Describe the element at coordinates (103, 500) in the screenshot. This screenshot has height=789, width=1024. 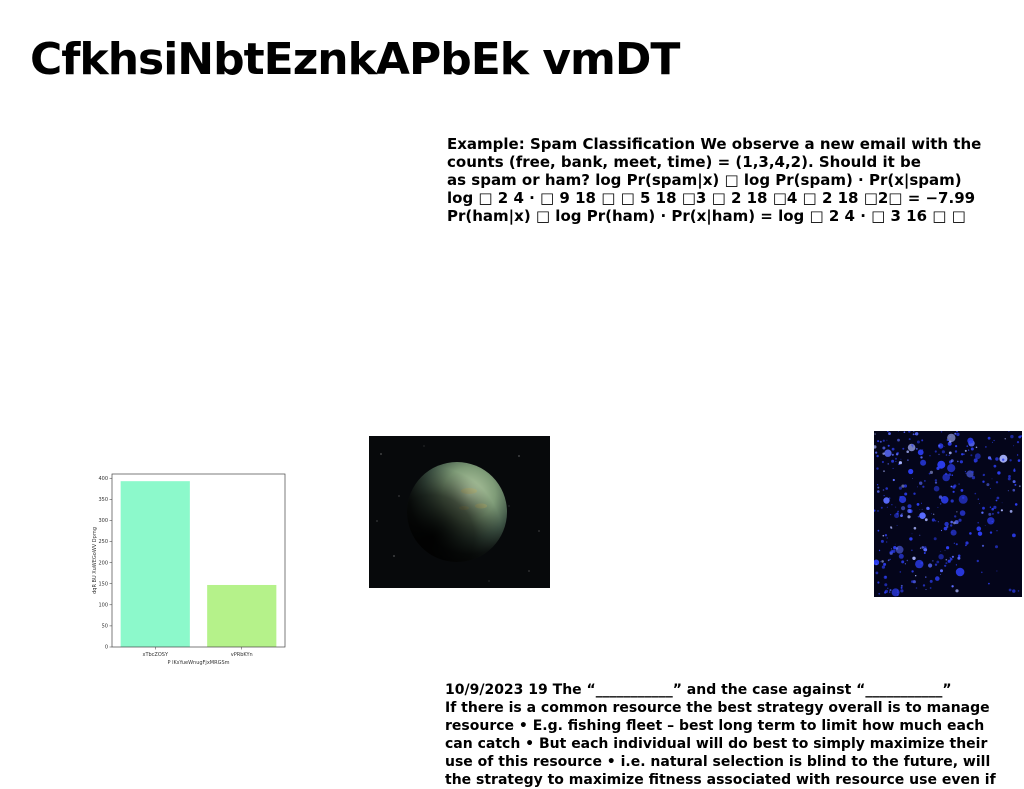
I see `y-tick-label: 350` at that location.